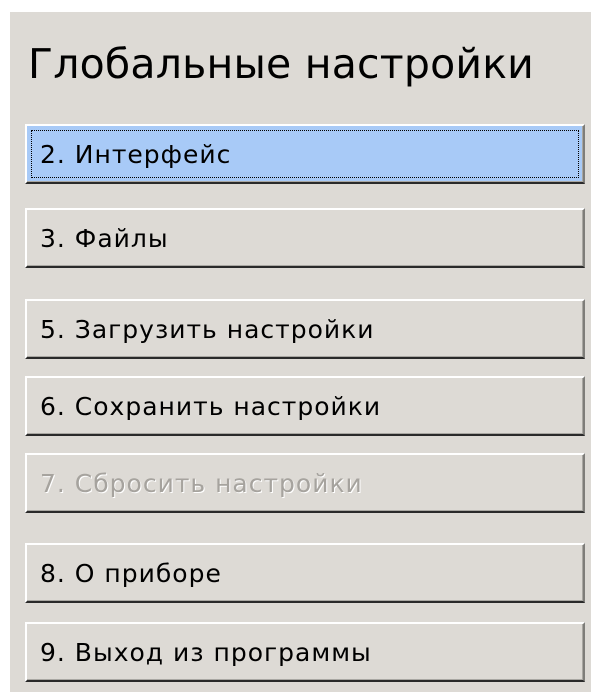 This screenshot has height=692, width=591. I want to click on menu-item-files: 3. Файлы, so click(305, 238).